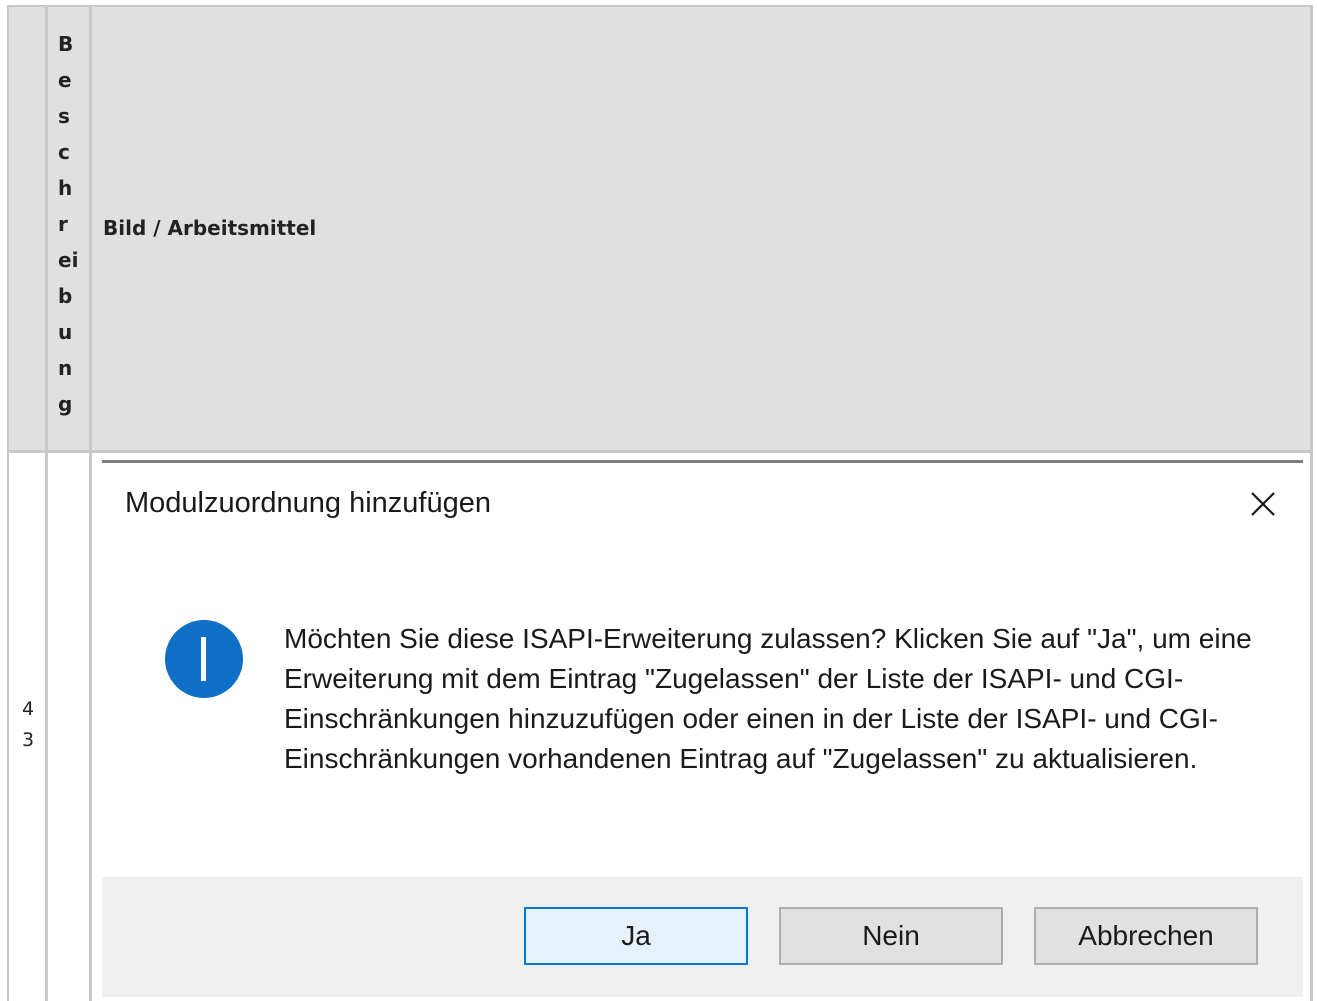  What do you see at coordinates (210, 228) in the screenshot?
I see `header-image-label: Bild / Arbeitsmittel` at bounding box center [210, 228].